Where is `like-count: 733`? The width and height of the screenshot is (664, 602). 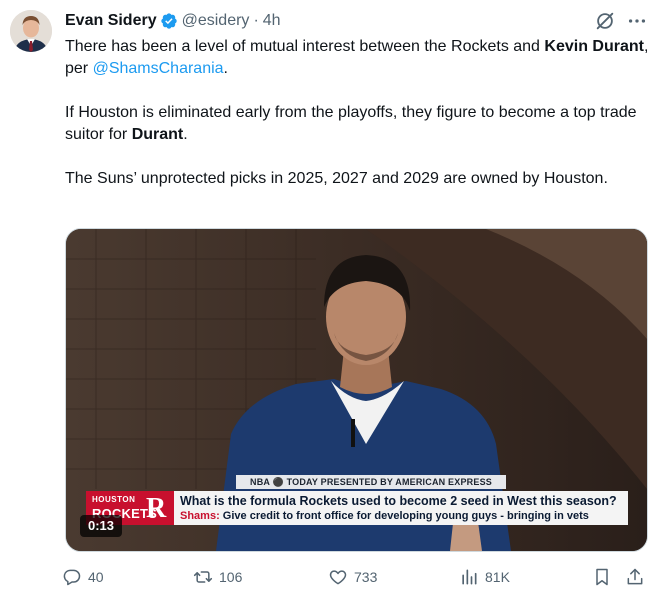
like-count: 733 is located at coordinates (366, 577).